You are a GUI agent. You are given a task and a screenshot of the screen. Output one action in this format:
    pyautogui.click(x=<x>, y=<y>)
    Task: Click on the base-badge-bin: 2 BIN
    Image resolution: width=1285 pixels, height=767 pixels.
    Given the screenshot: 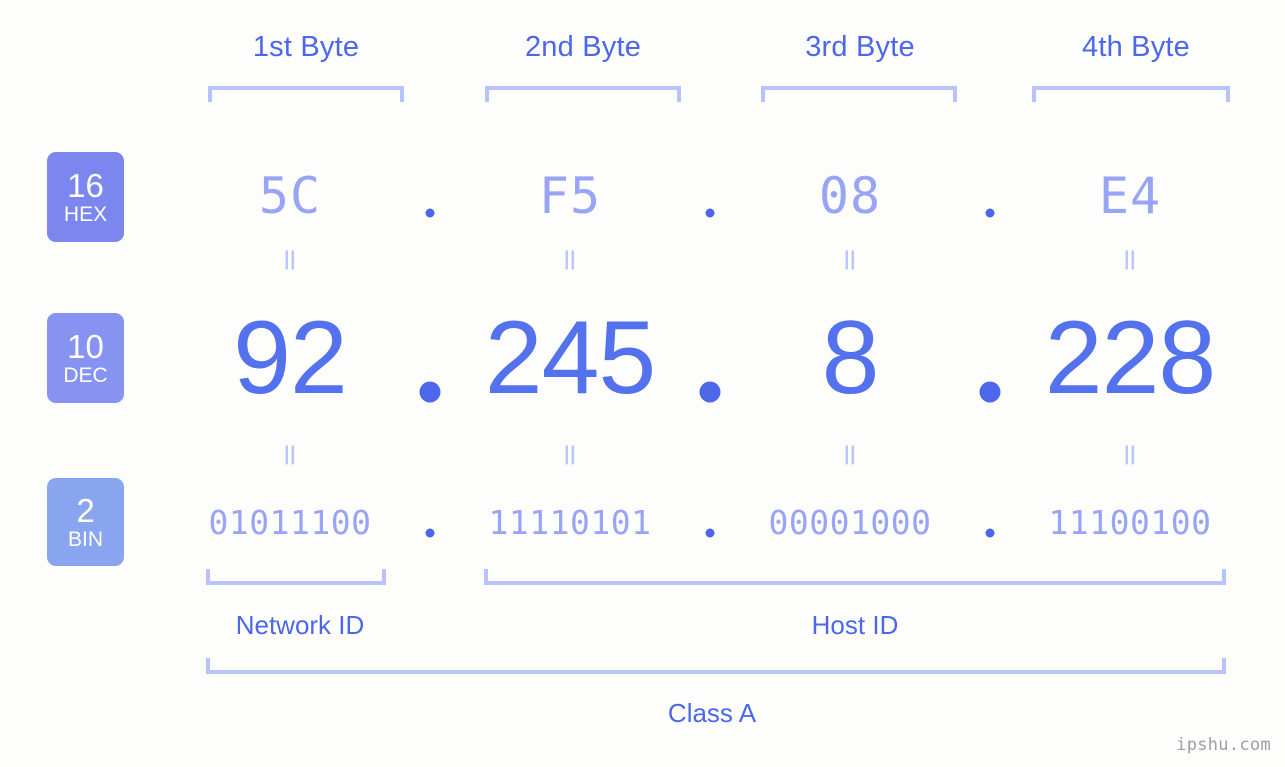 What is the action you would take?
    pyautogui.click(x=85, y=522)
    